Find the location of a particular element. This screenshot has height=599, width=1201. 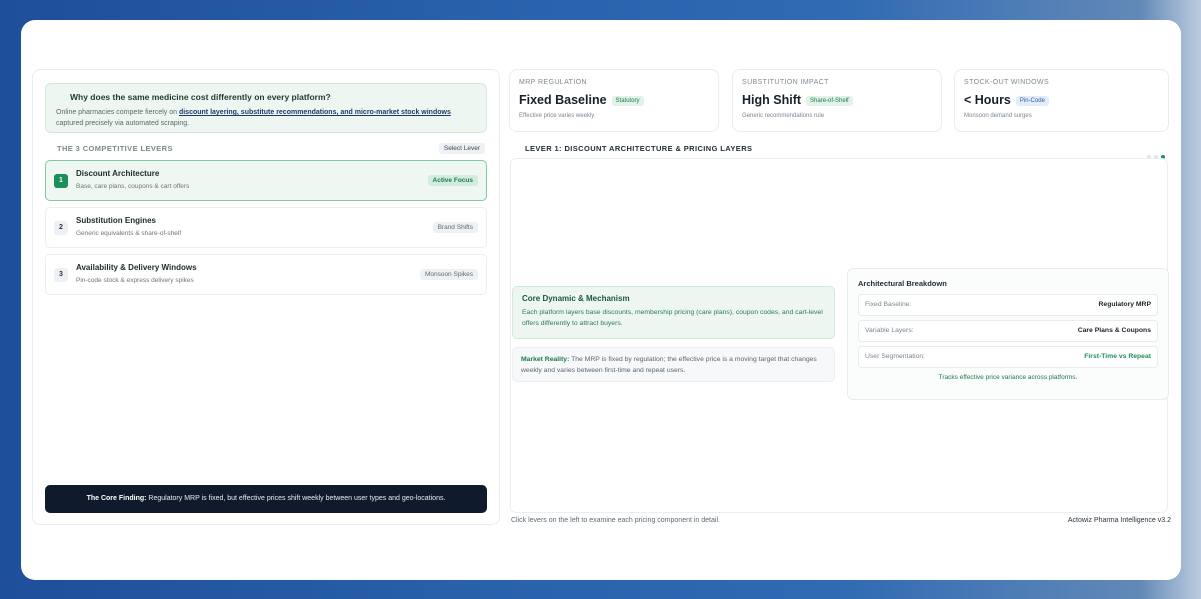

stat-note: Monsoon demand surges is located at coordinates (998, 116).